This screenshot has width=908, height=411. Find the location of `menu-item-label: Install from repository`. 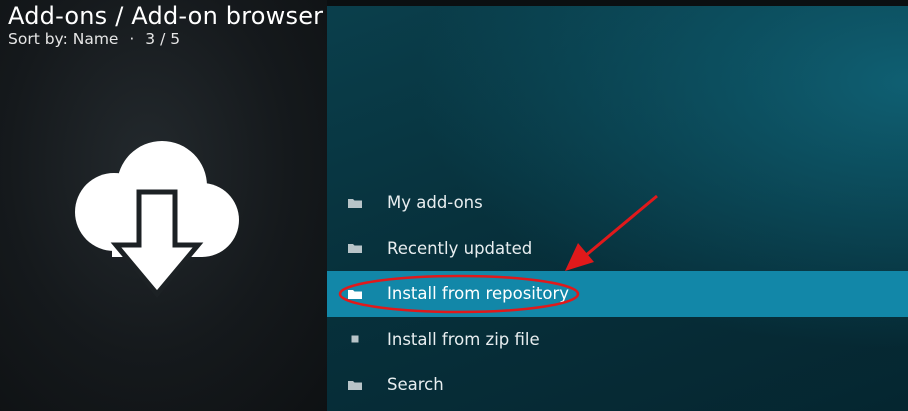

menu-item-label: Install from repository is located at coordinates (478, 294).